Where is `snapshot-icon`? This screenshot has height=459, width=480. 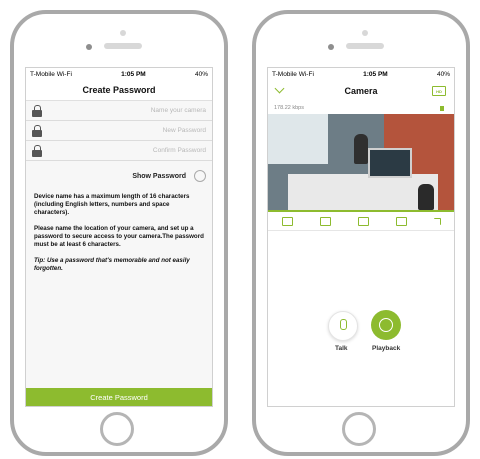 snapshot-icon is located at coordinates (325, 221).